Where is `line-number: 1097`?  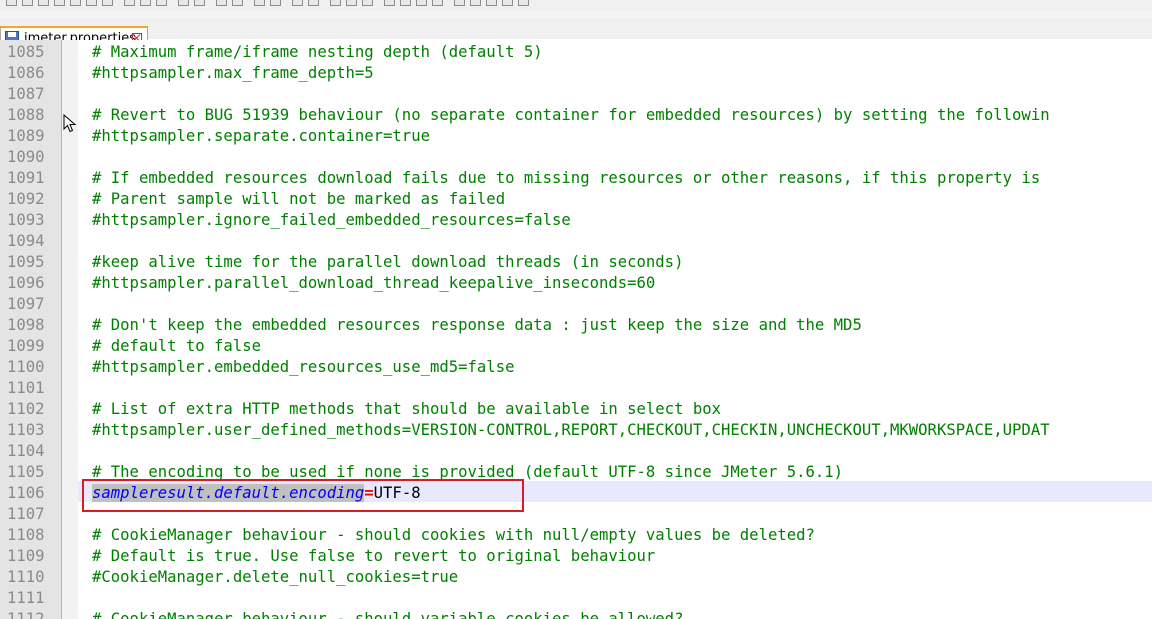
line-number: 1097 is located at coordinates (26, 304).